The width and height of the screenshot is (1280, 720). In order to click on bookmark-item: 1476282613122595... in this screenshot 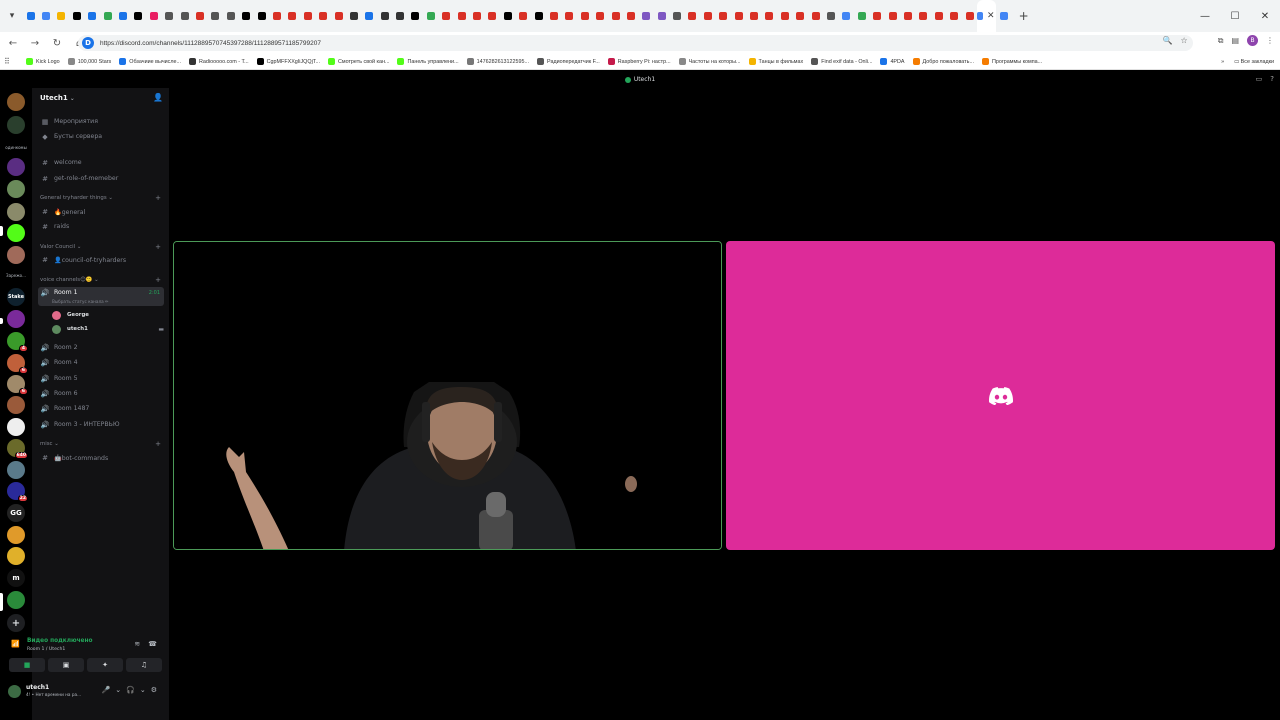, I will do `click(497, 61)`.